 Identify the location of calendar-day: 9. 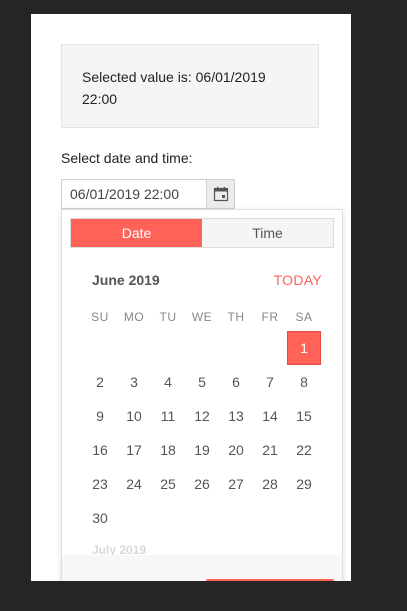
(100, 416).